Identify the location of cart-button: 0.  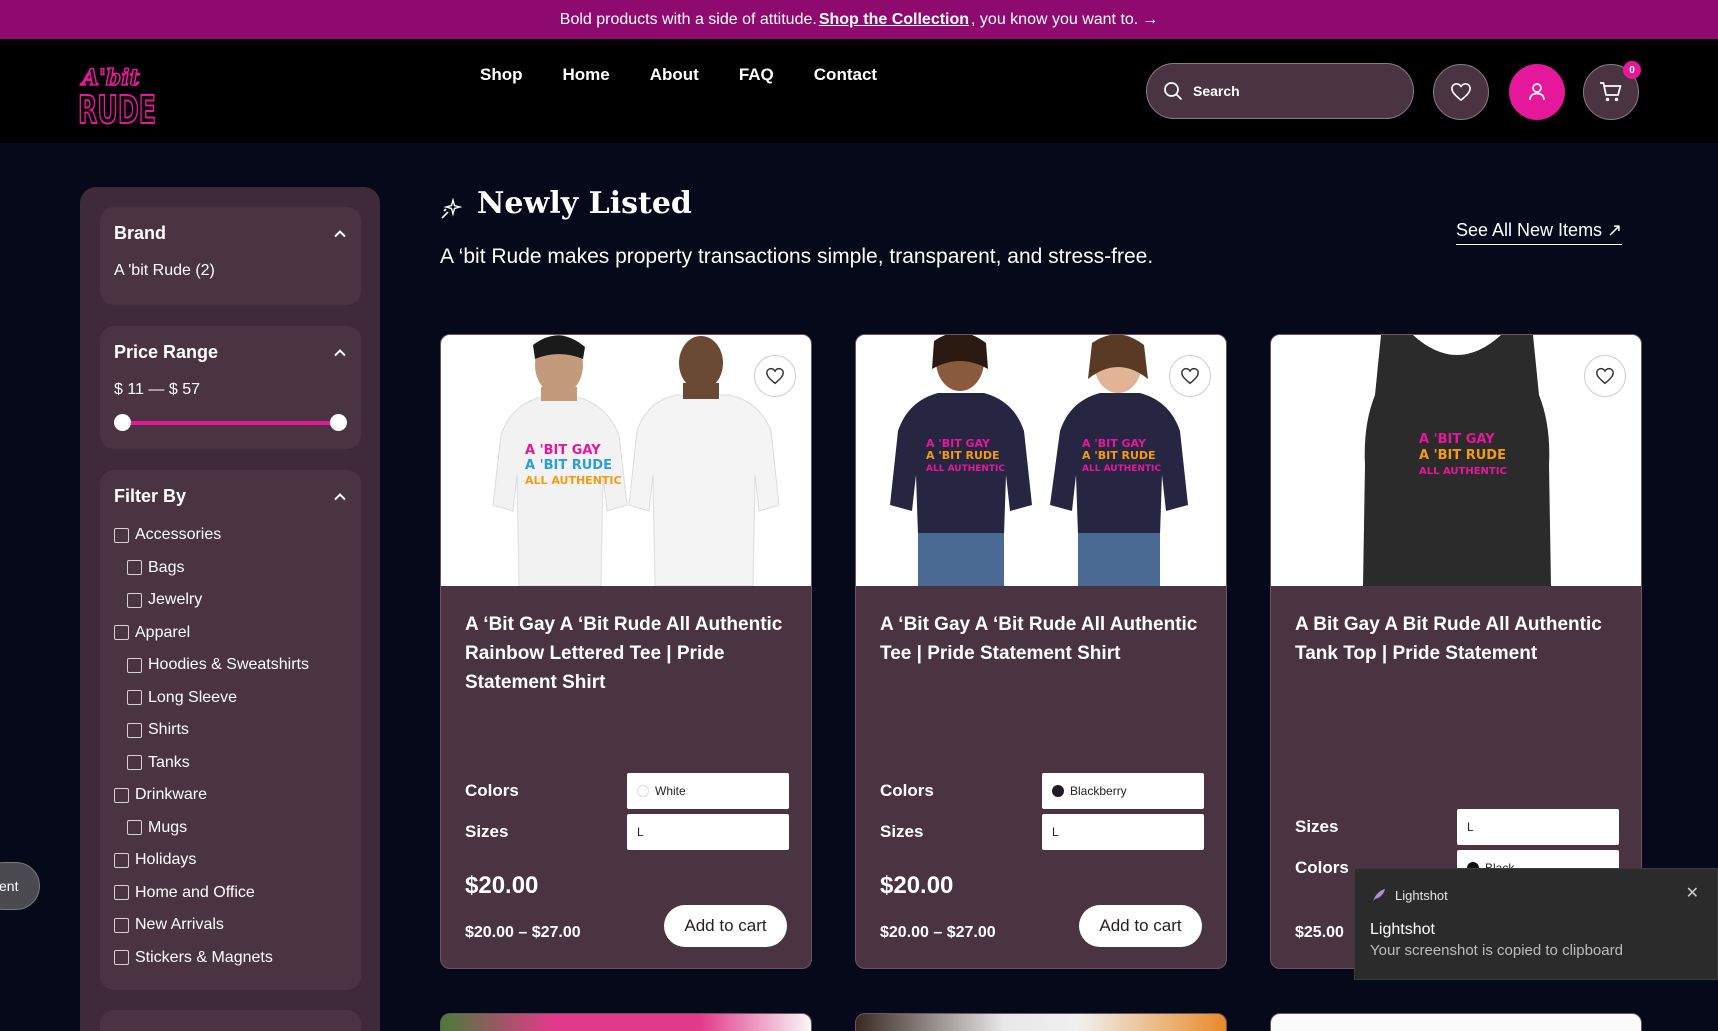
(1612, 90).